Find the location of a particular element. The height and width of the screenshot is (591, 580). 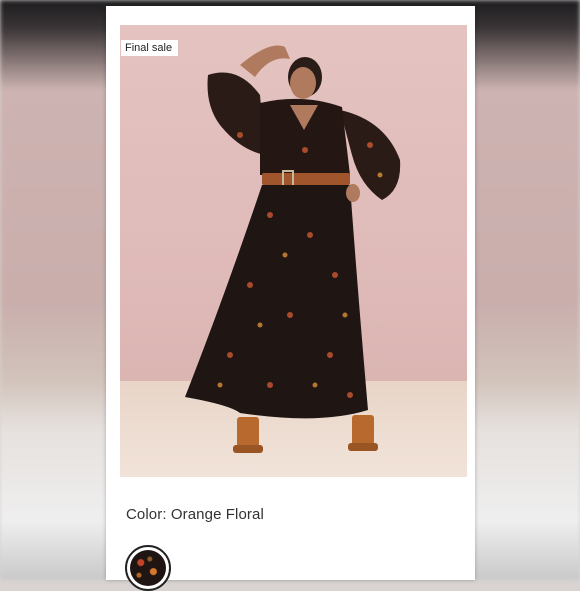

final-sale-badge: Final sale is located at coordinates (150, 48).